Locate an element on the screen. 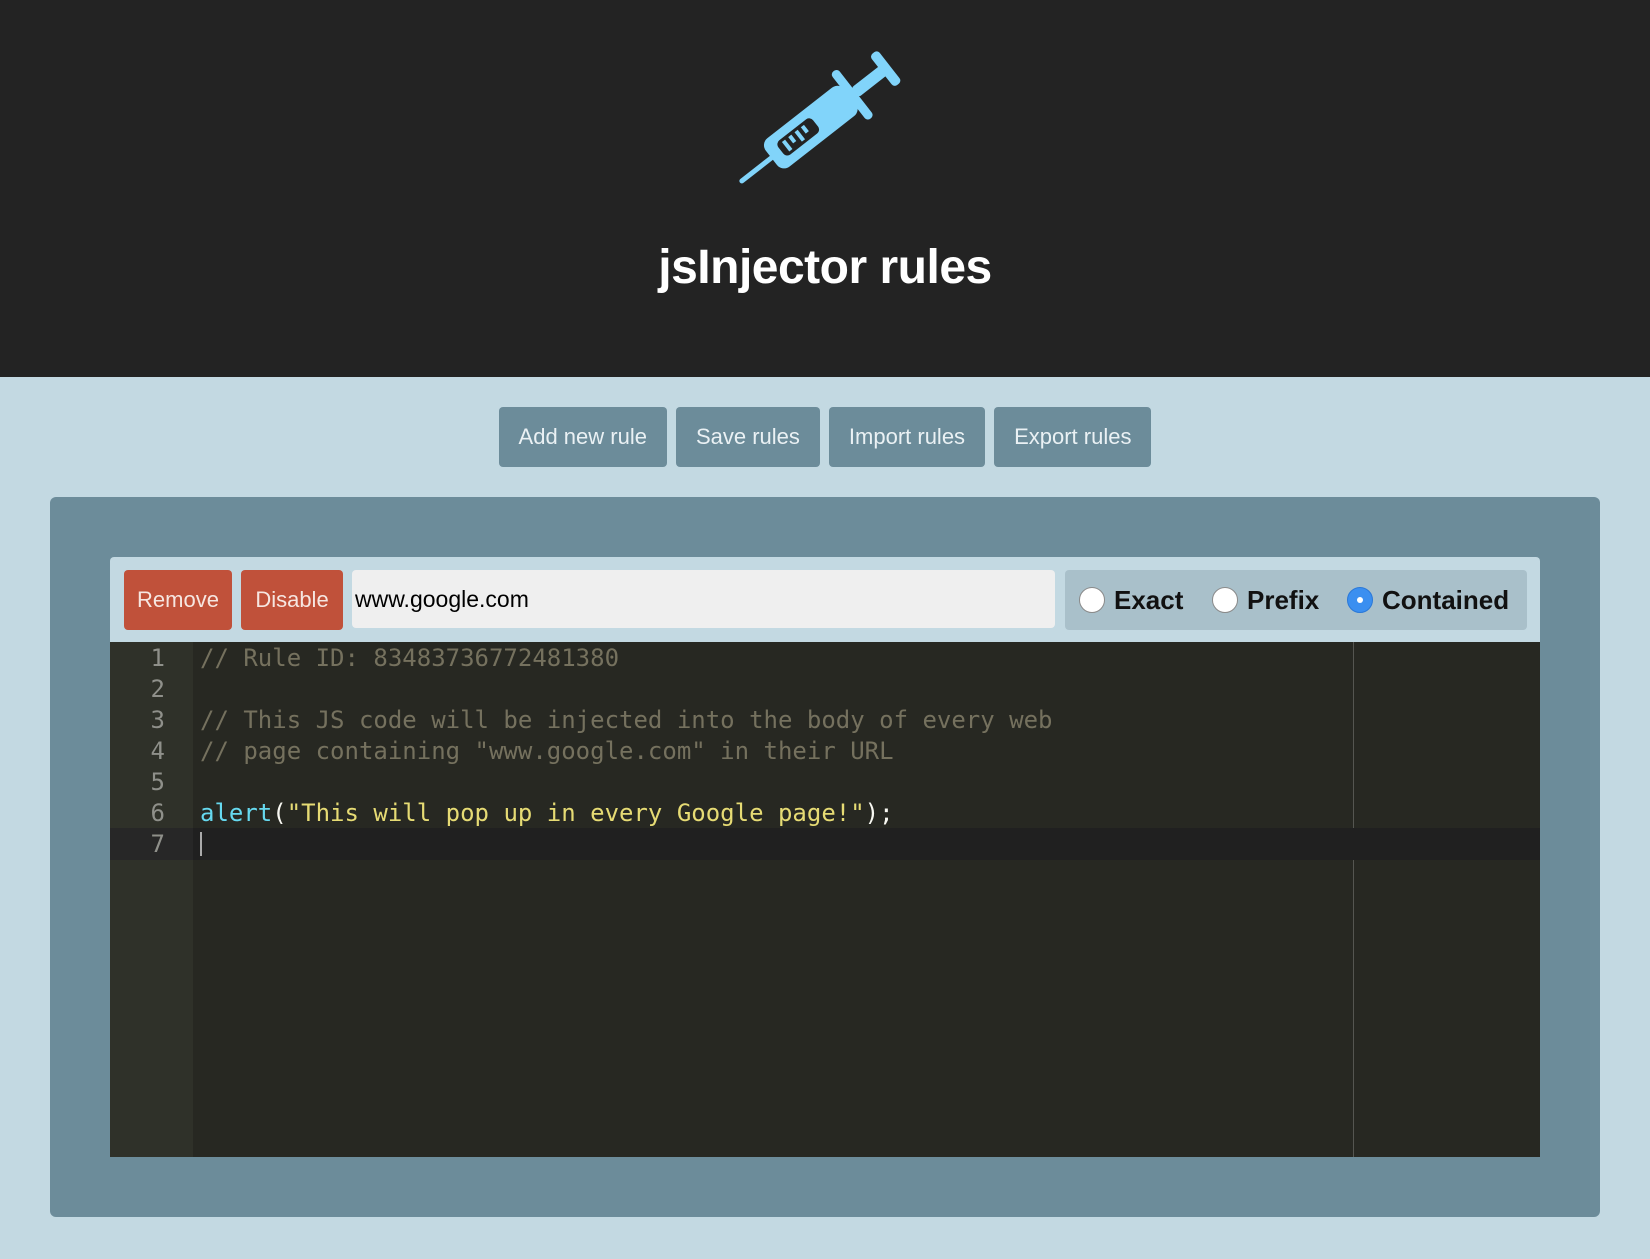 The width and height of the screenshot is (1650, 1259). match-exact-option: Exact is located at coordinates (1131, 600).